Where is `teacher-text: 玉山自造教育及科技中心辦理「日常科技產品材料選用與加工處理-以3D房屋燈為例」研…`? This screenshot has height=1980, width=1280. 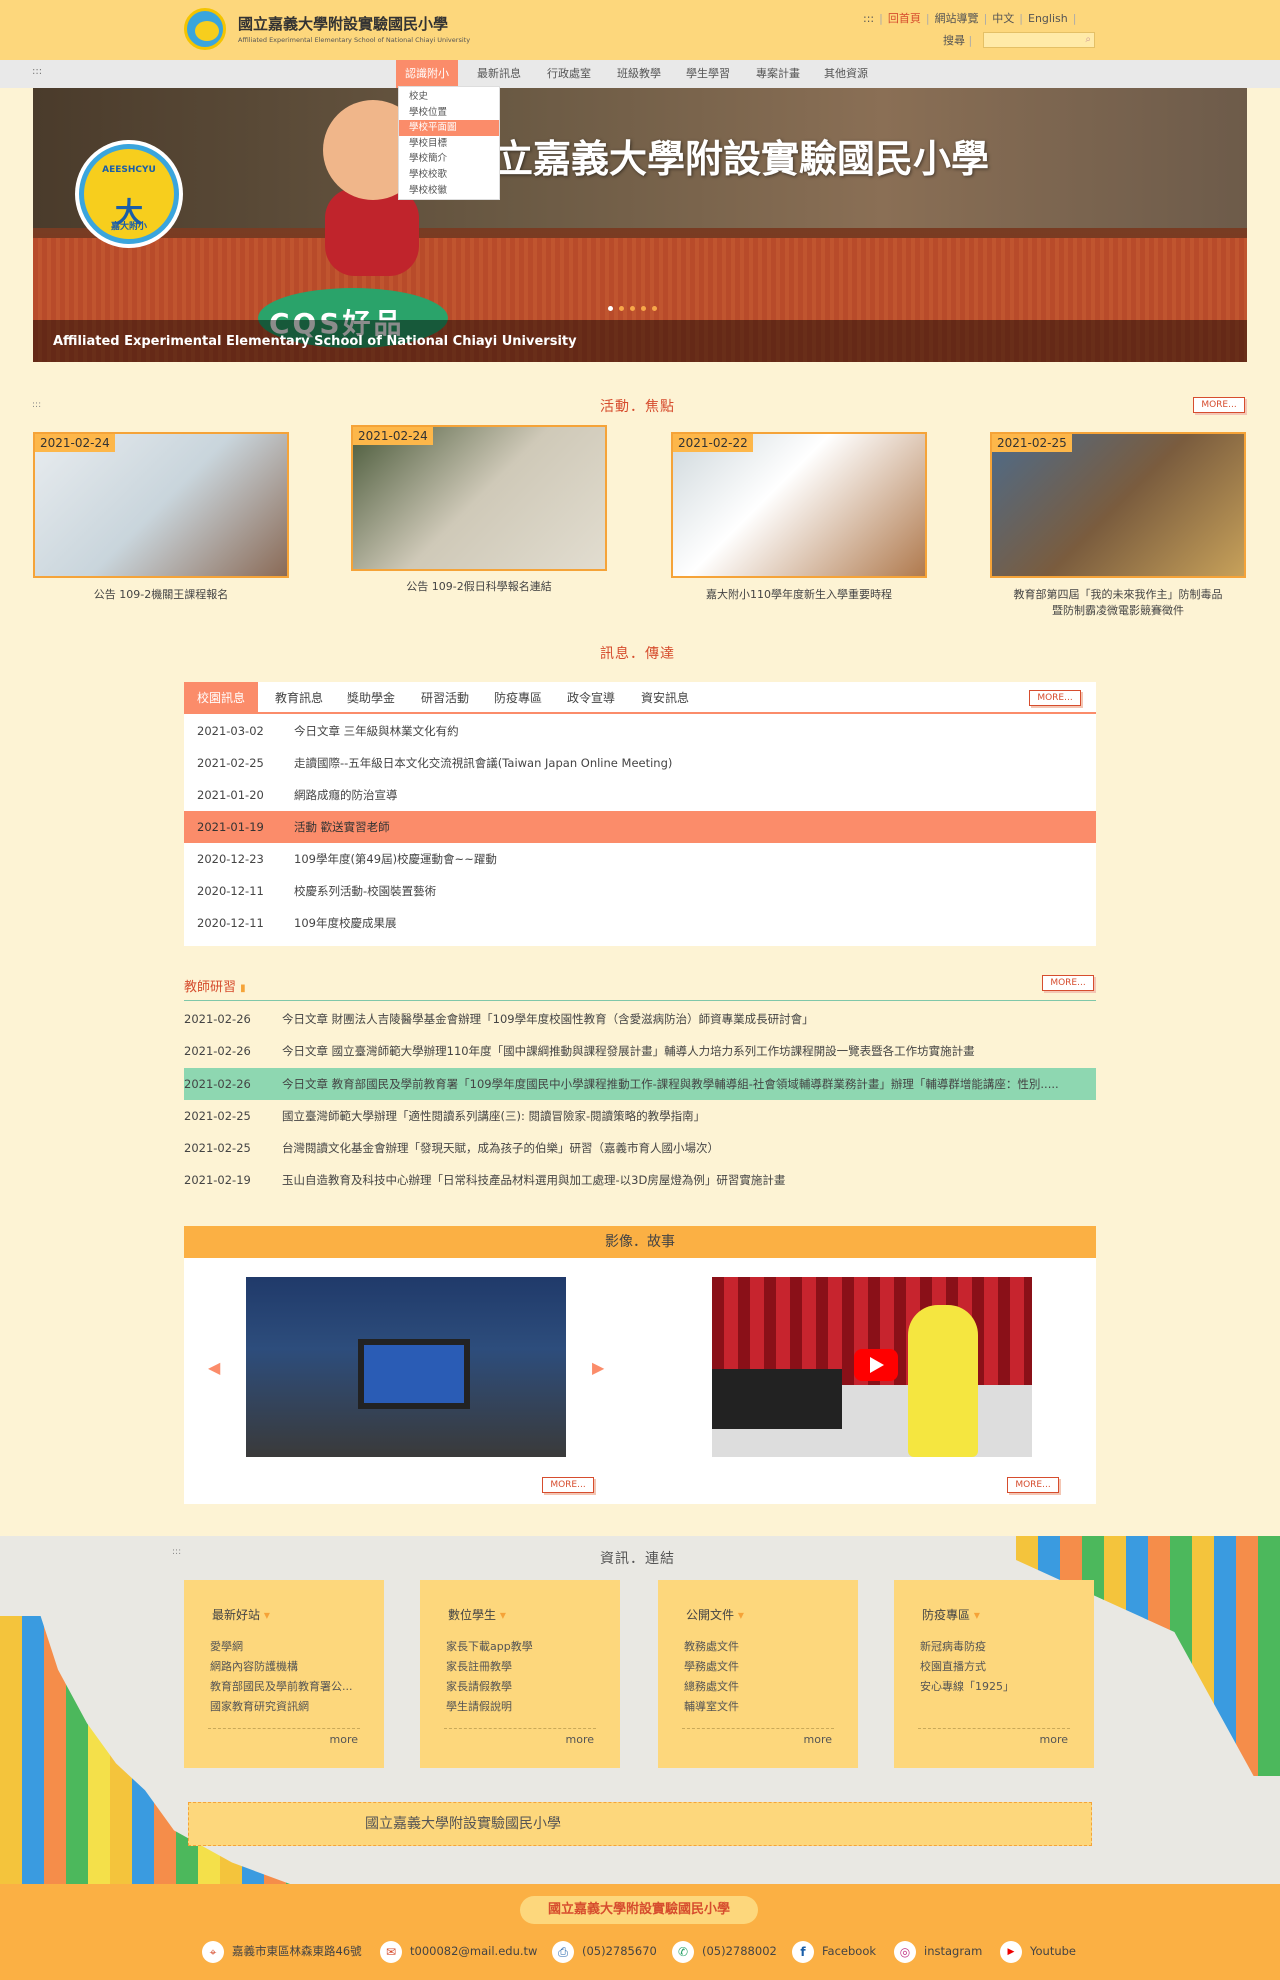 teacher-text: 玉山自造教育及科技中心辦理「日常科技產品材料選用與加工處理-以3D房屋燈為例」研… is located at coordinates (533, 1180).